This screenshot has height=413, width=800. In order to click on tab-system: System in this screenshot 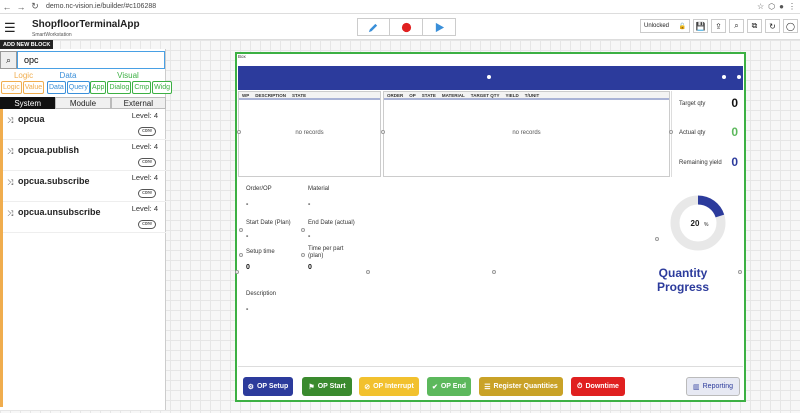, I will do `click(28, 103)`.